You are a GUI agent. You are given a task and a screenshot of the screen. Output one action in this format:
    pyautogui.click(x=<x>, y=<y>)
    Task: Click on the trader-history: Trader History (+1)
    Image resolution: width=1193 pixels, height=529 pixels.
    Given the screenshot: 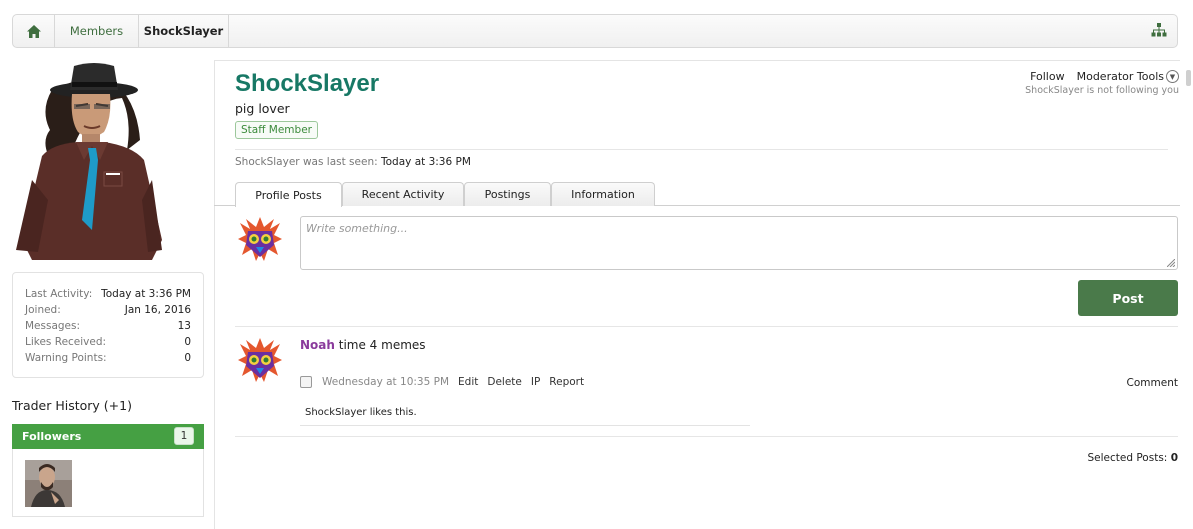 What is the action you would take?
    pyautogui.click(x=72, y=405)
    